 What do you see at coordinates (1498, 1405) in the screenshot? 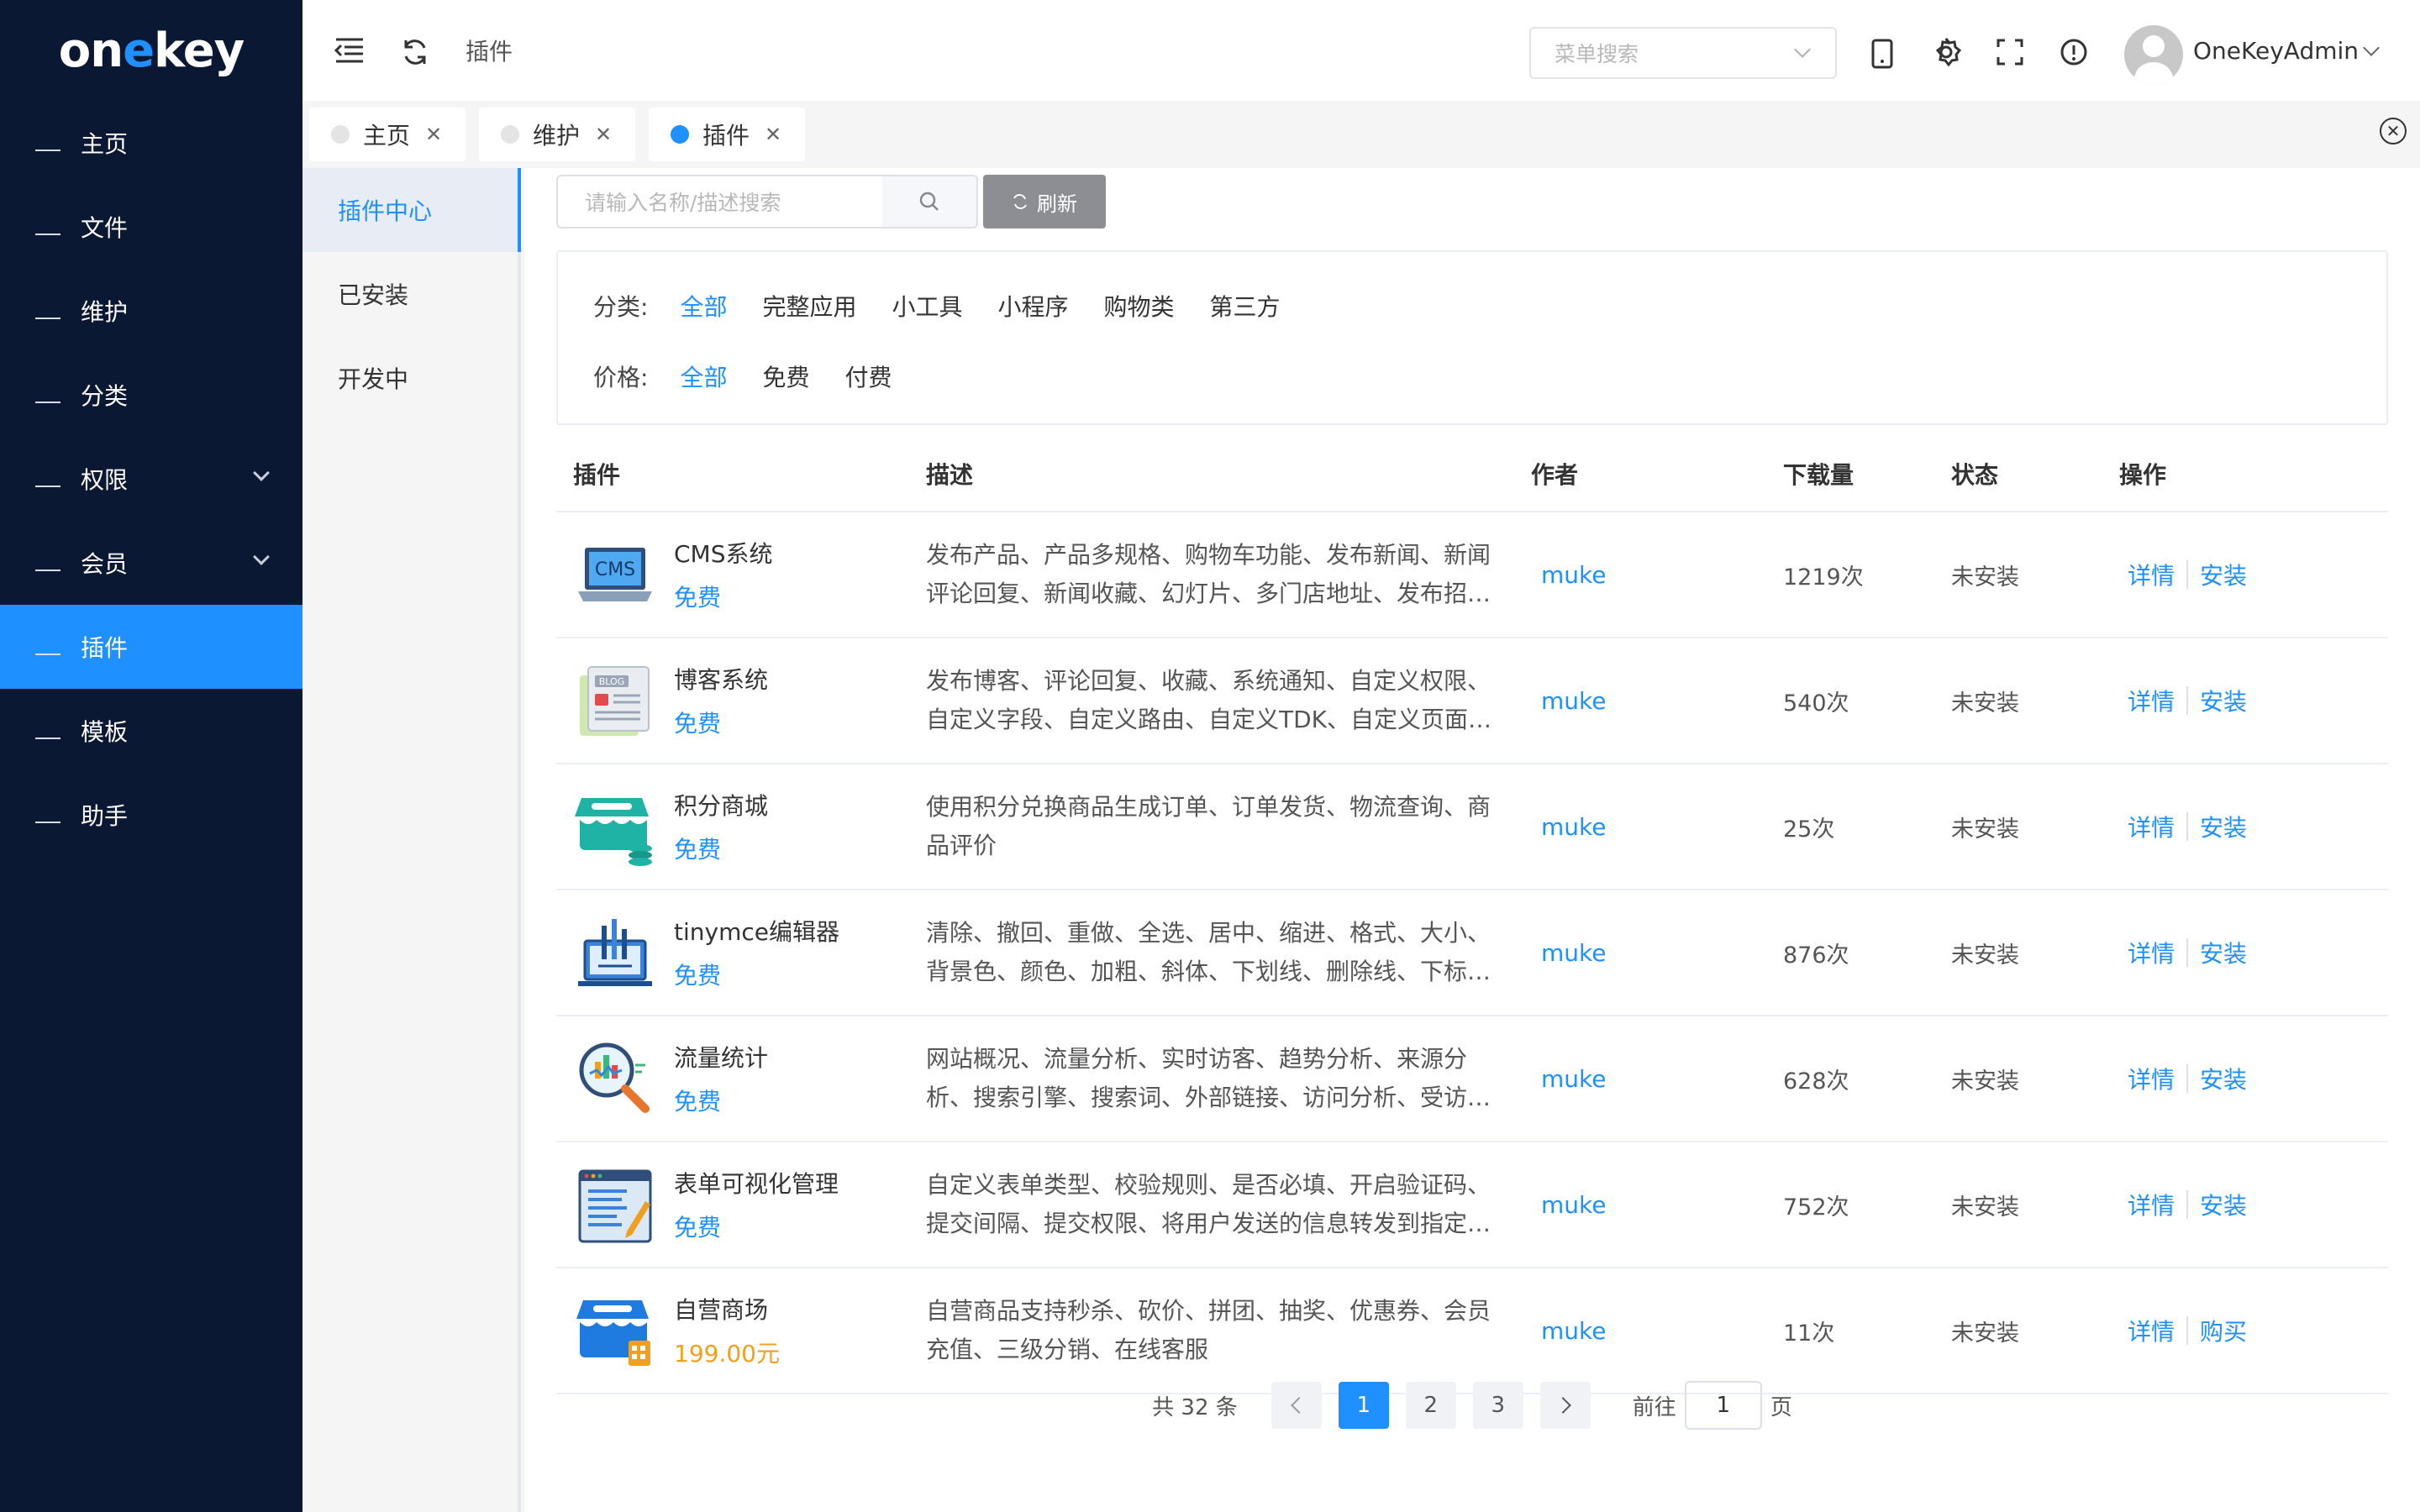
I see `page-button-3: 3` at bounding box center [1498, 1405].